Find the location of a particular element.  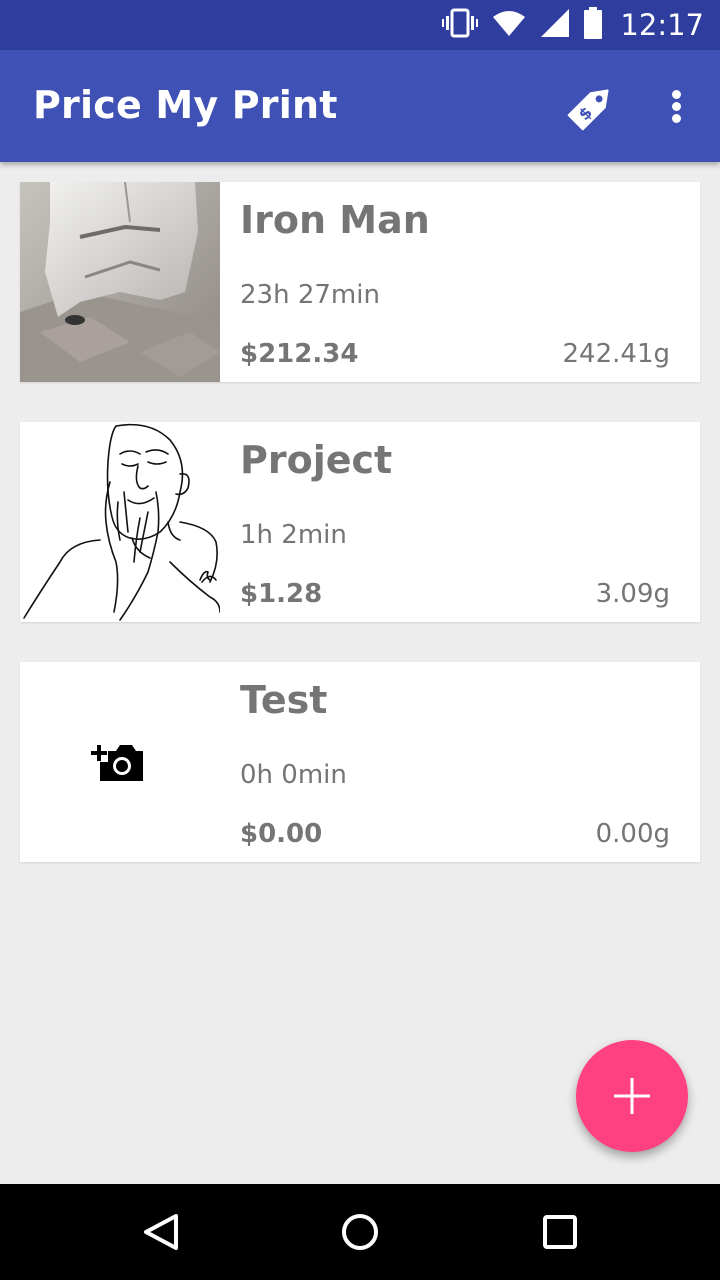

print-title: Iron Man is located at coordinates (335, 220).